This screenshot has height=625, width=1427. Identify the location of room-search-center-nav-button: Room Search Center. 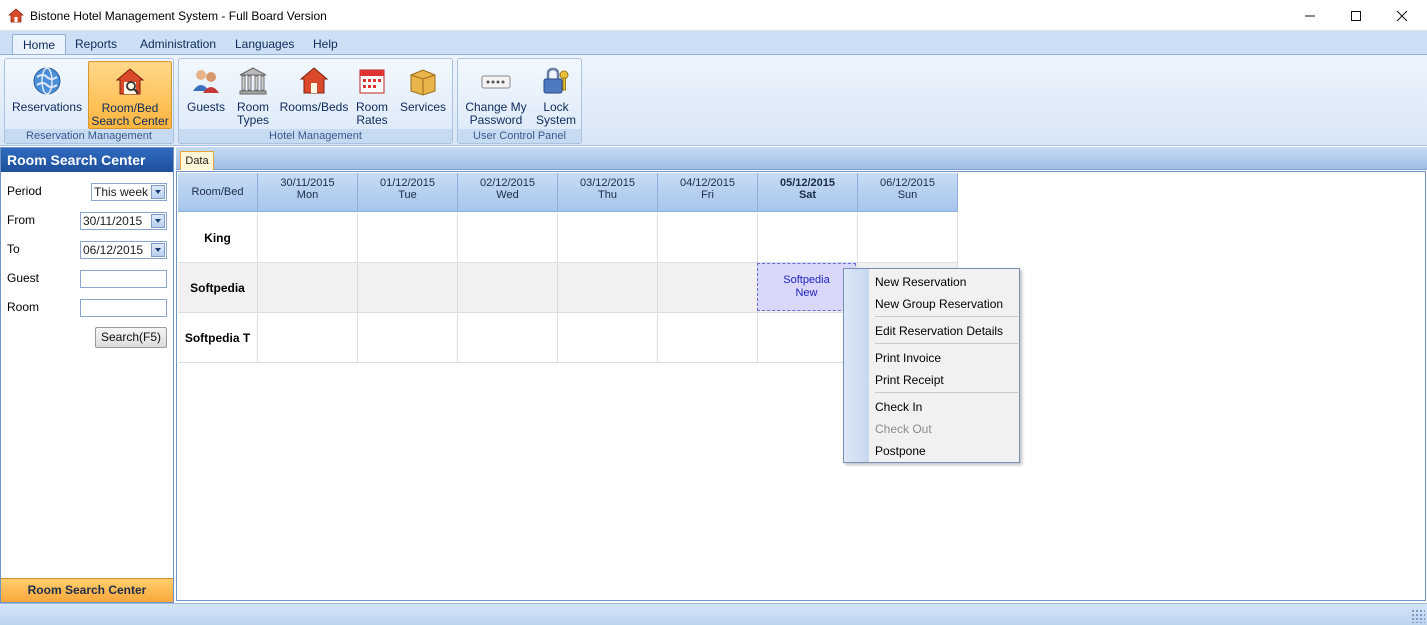
(87, 590).